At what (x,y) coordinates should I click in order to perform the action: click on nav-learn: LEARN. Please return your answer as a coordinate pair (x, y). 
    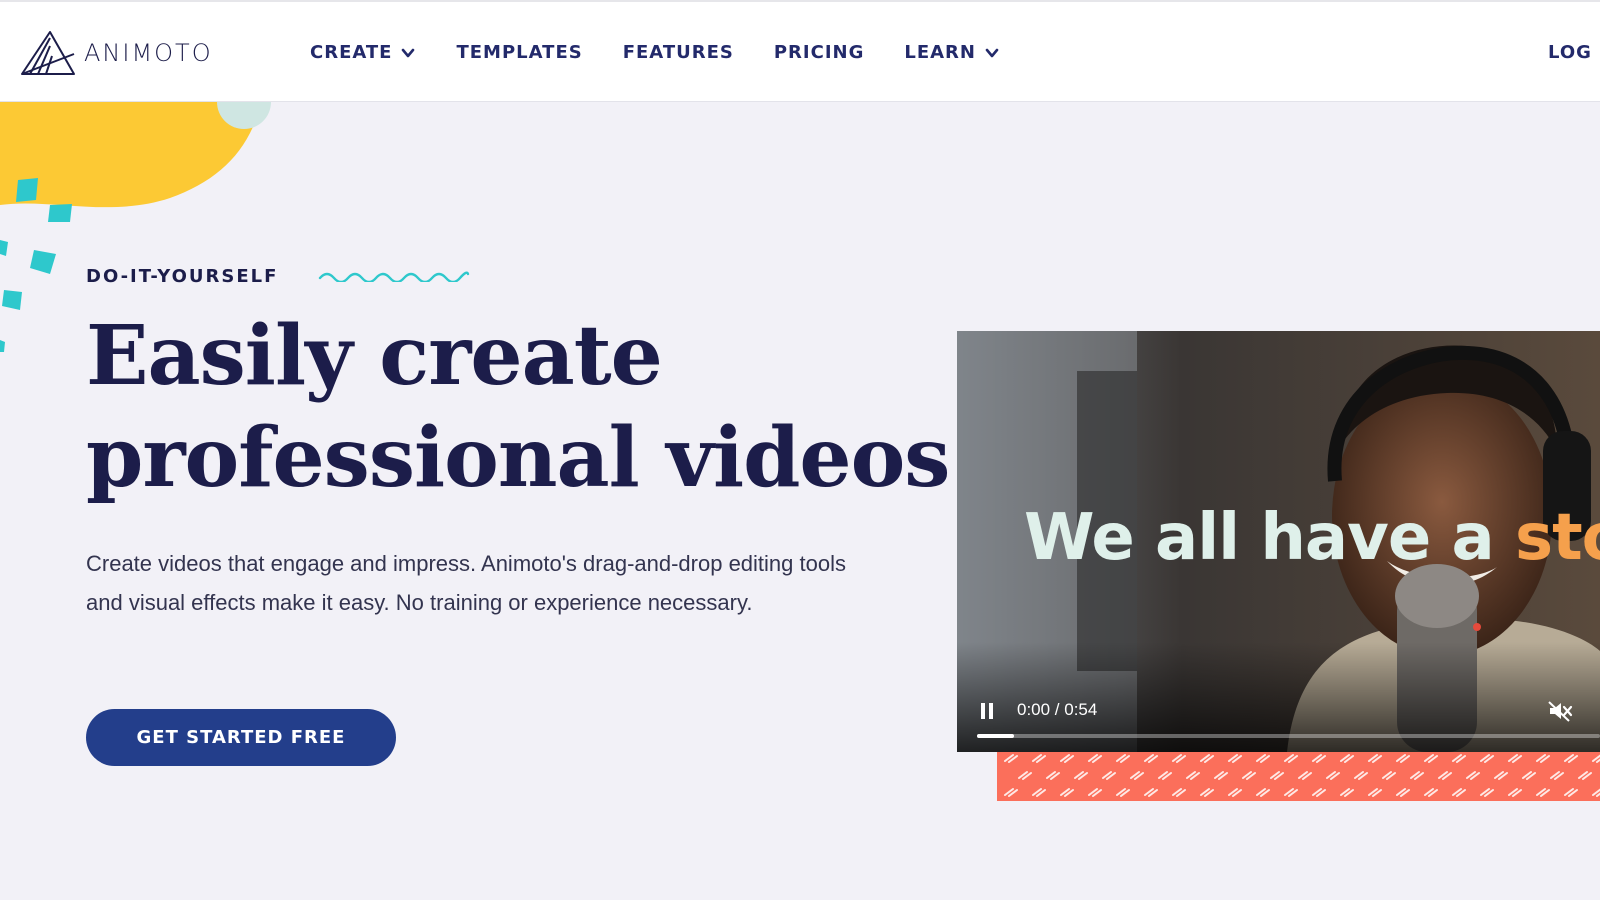
    Looking at the image, I should click on (952, 52).